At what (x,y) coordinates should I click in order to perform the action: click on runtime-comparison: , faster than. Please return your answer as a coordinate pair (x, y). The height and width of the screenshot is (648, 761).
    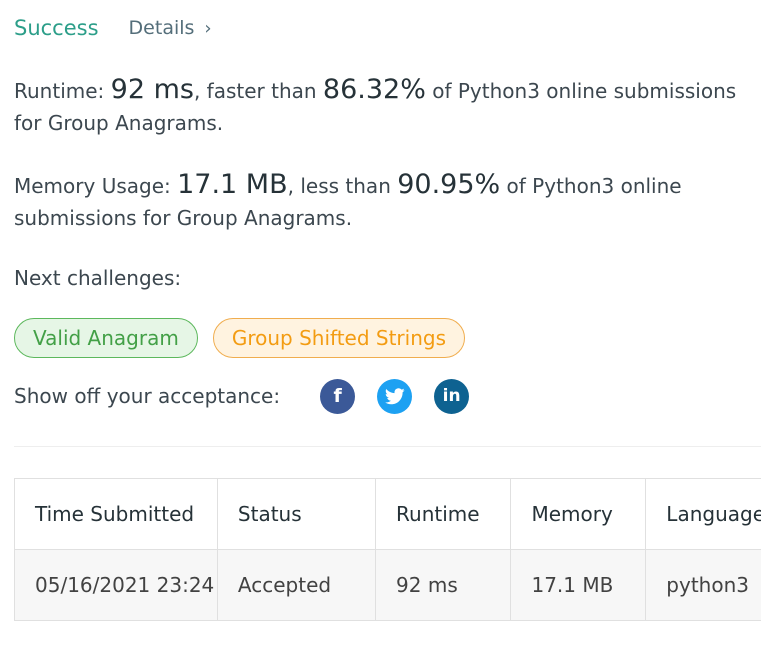
    Looking at the image, I should click on (258, 91).